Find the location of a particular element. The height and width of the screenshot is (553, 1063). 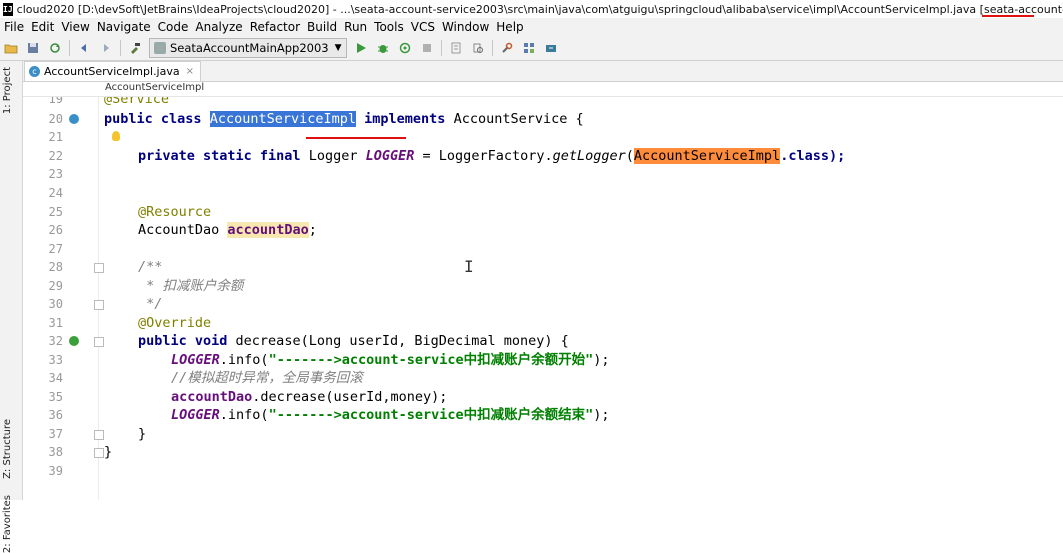

menu-refactor: Refactor is located at coordinates (274, 27).